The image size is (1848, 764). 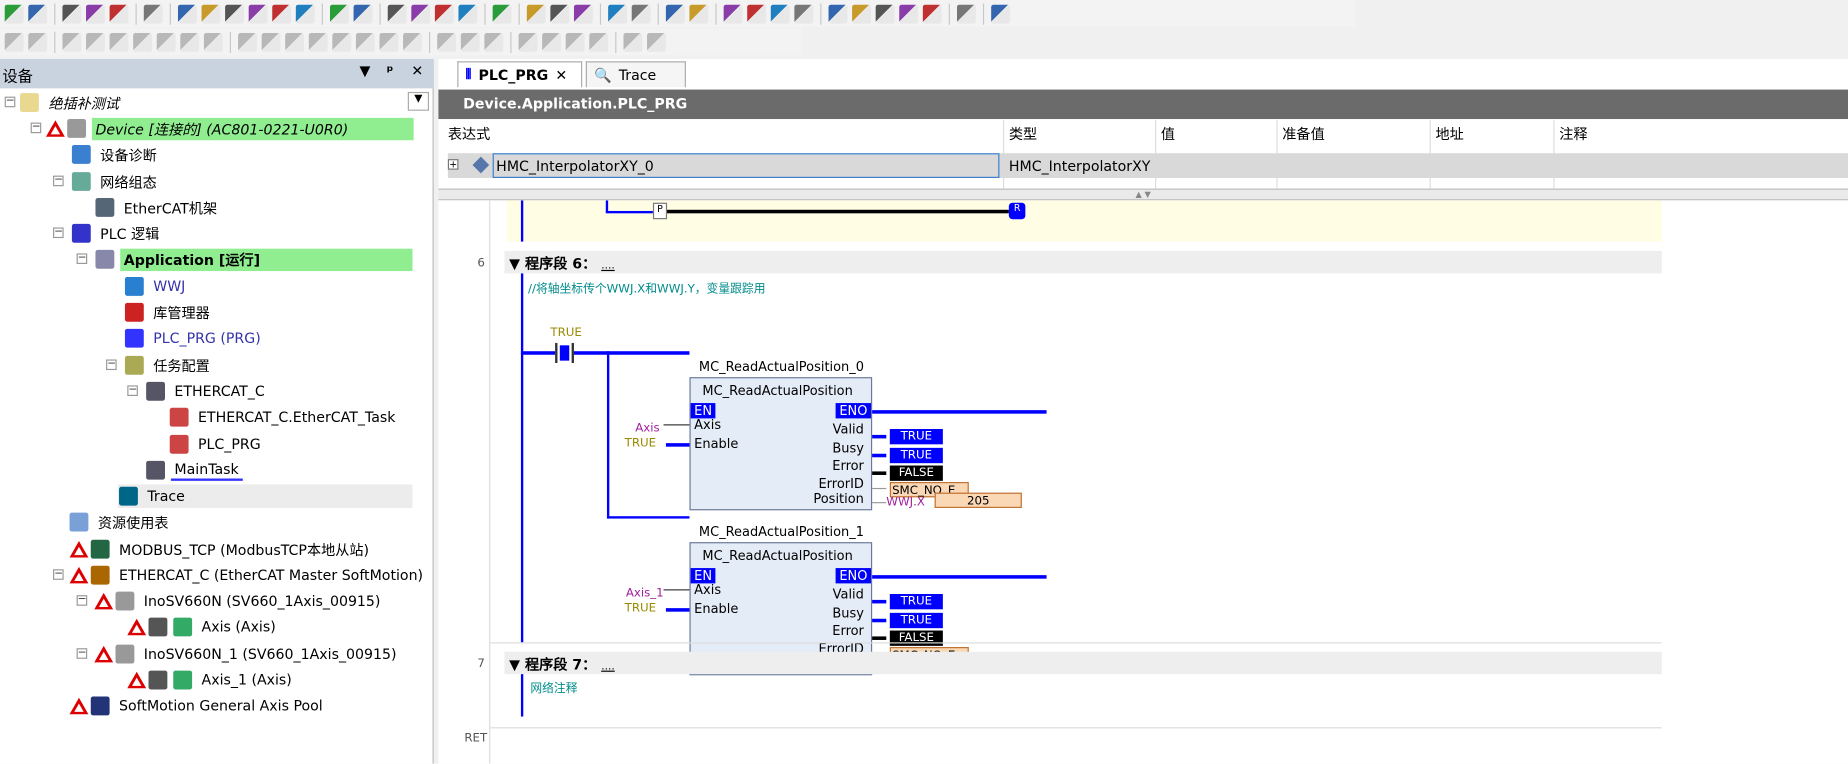 I want to click on column-header: 注释, so click(x=1573, y=134).